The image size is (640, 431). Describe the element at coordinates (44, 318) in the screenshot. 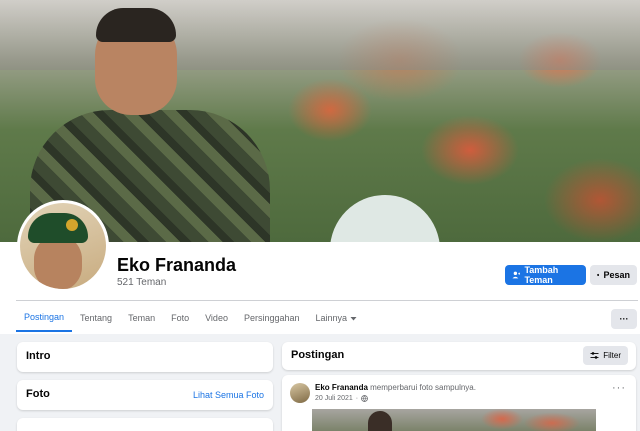

I see `tab-postingan: Postingan` at that location.